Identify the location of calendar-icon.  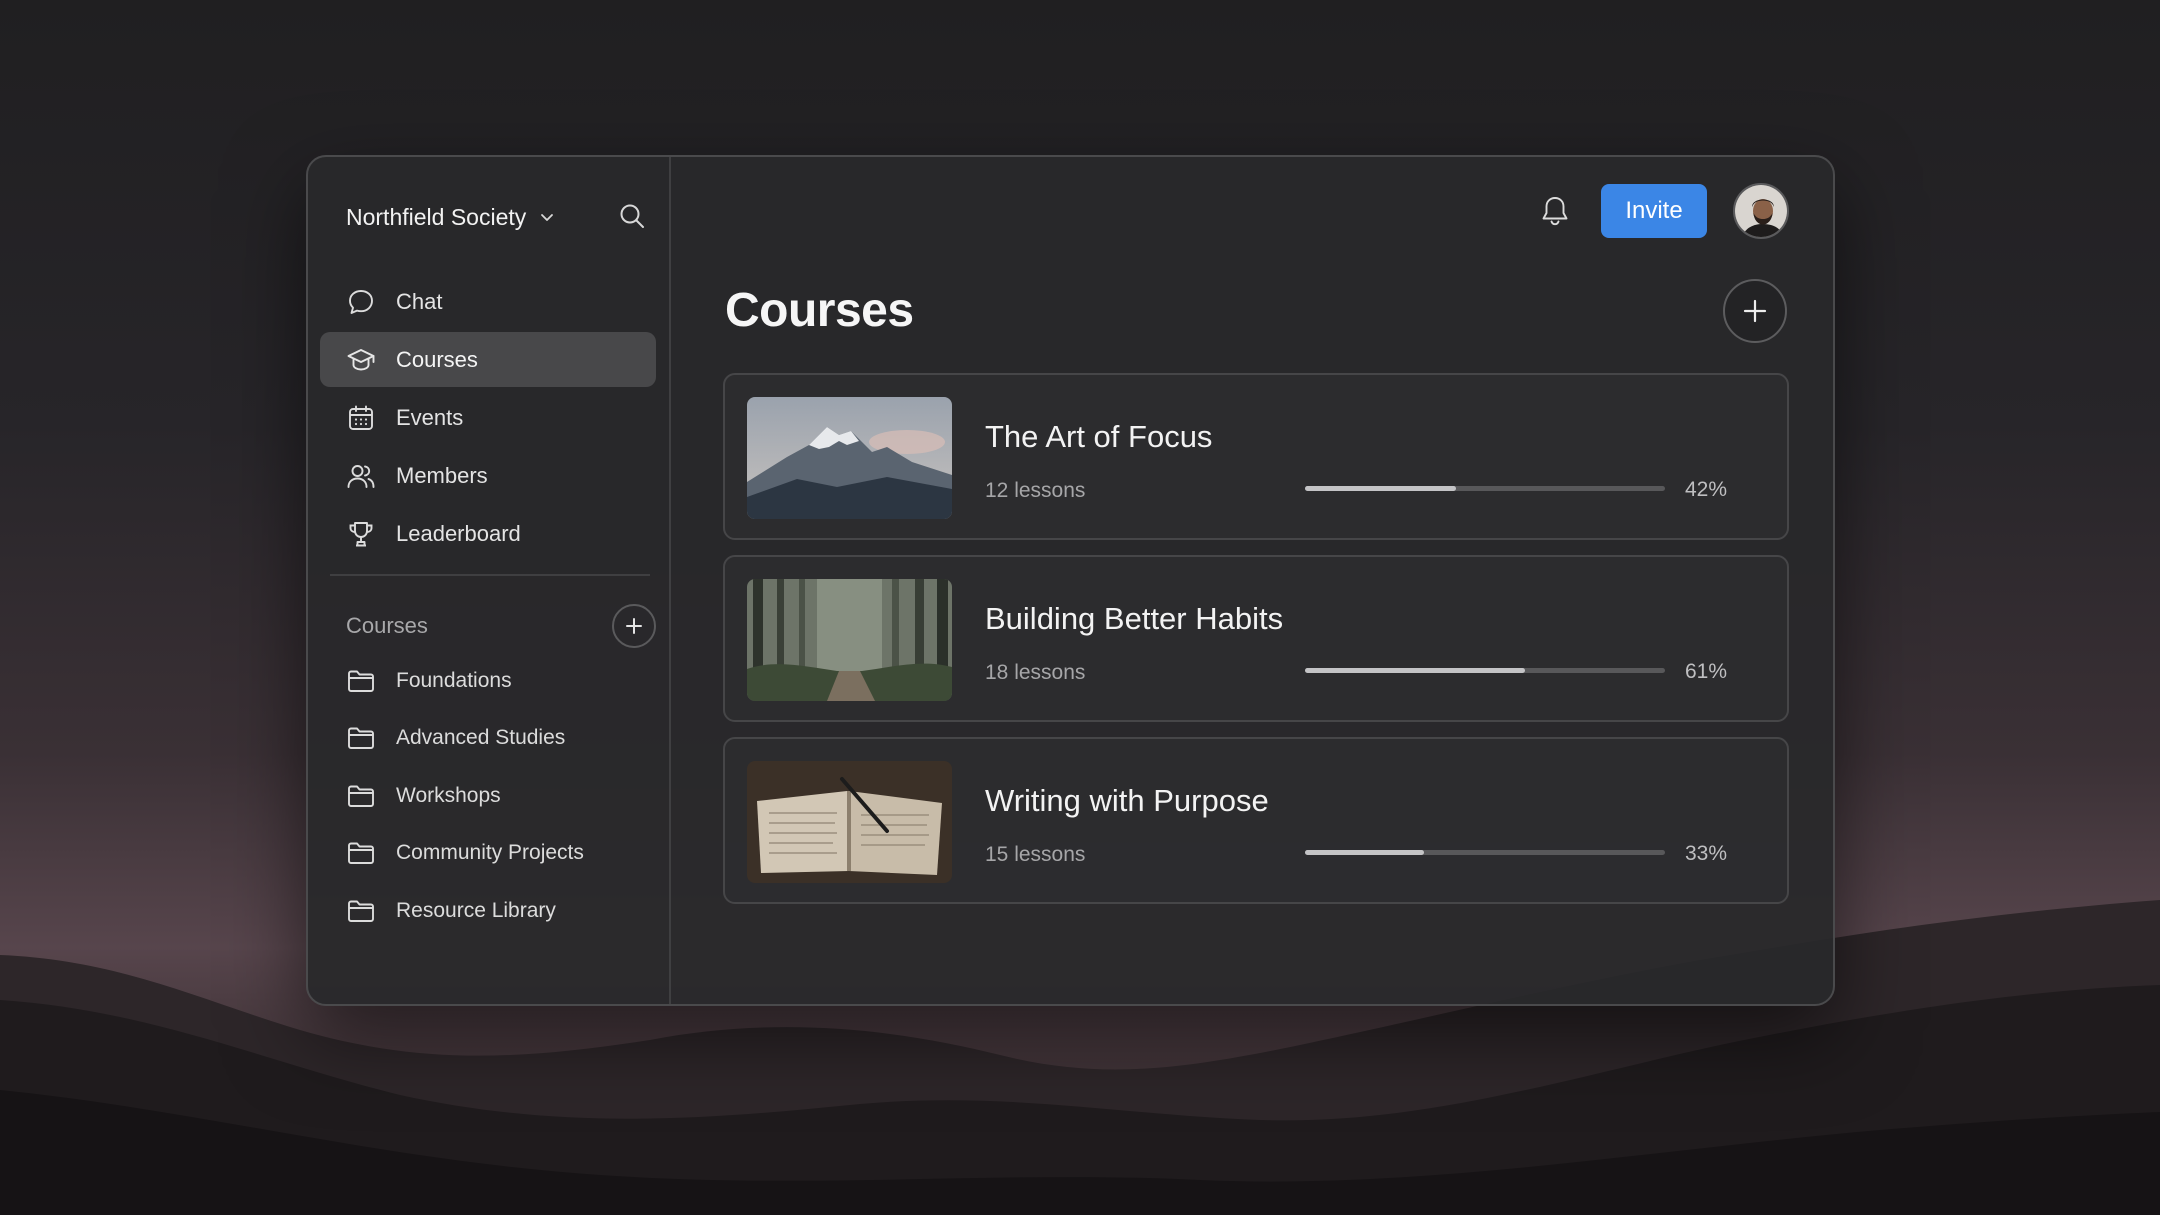
(361, 418).